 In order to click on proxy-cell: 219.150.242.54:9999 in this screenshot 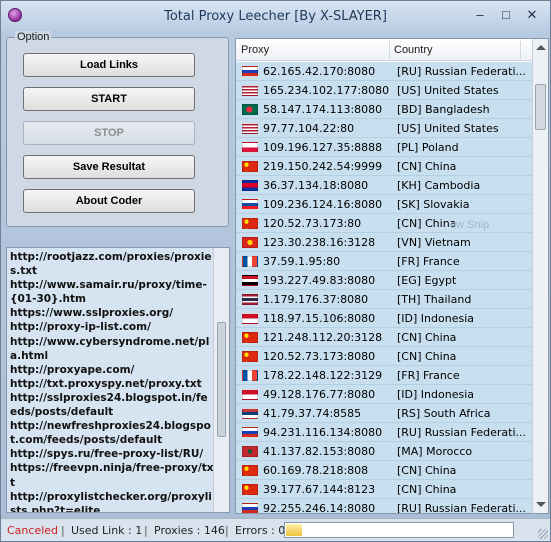, I will do `click(323, 166)`.